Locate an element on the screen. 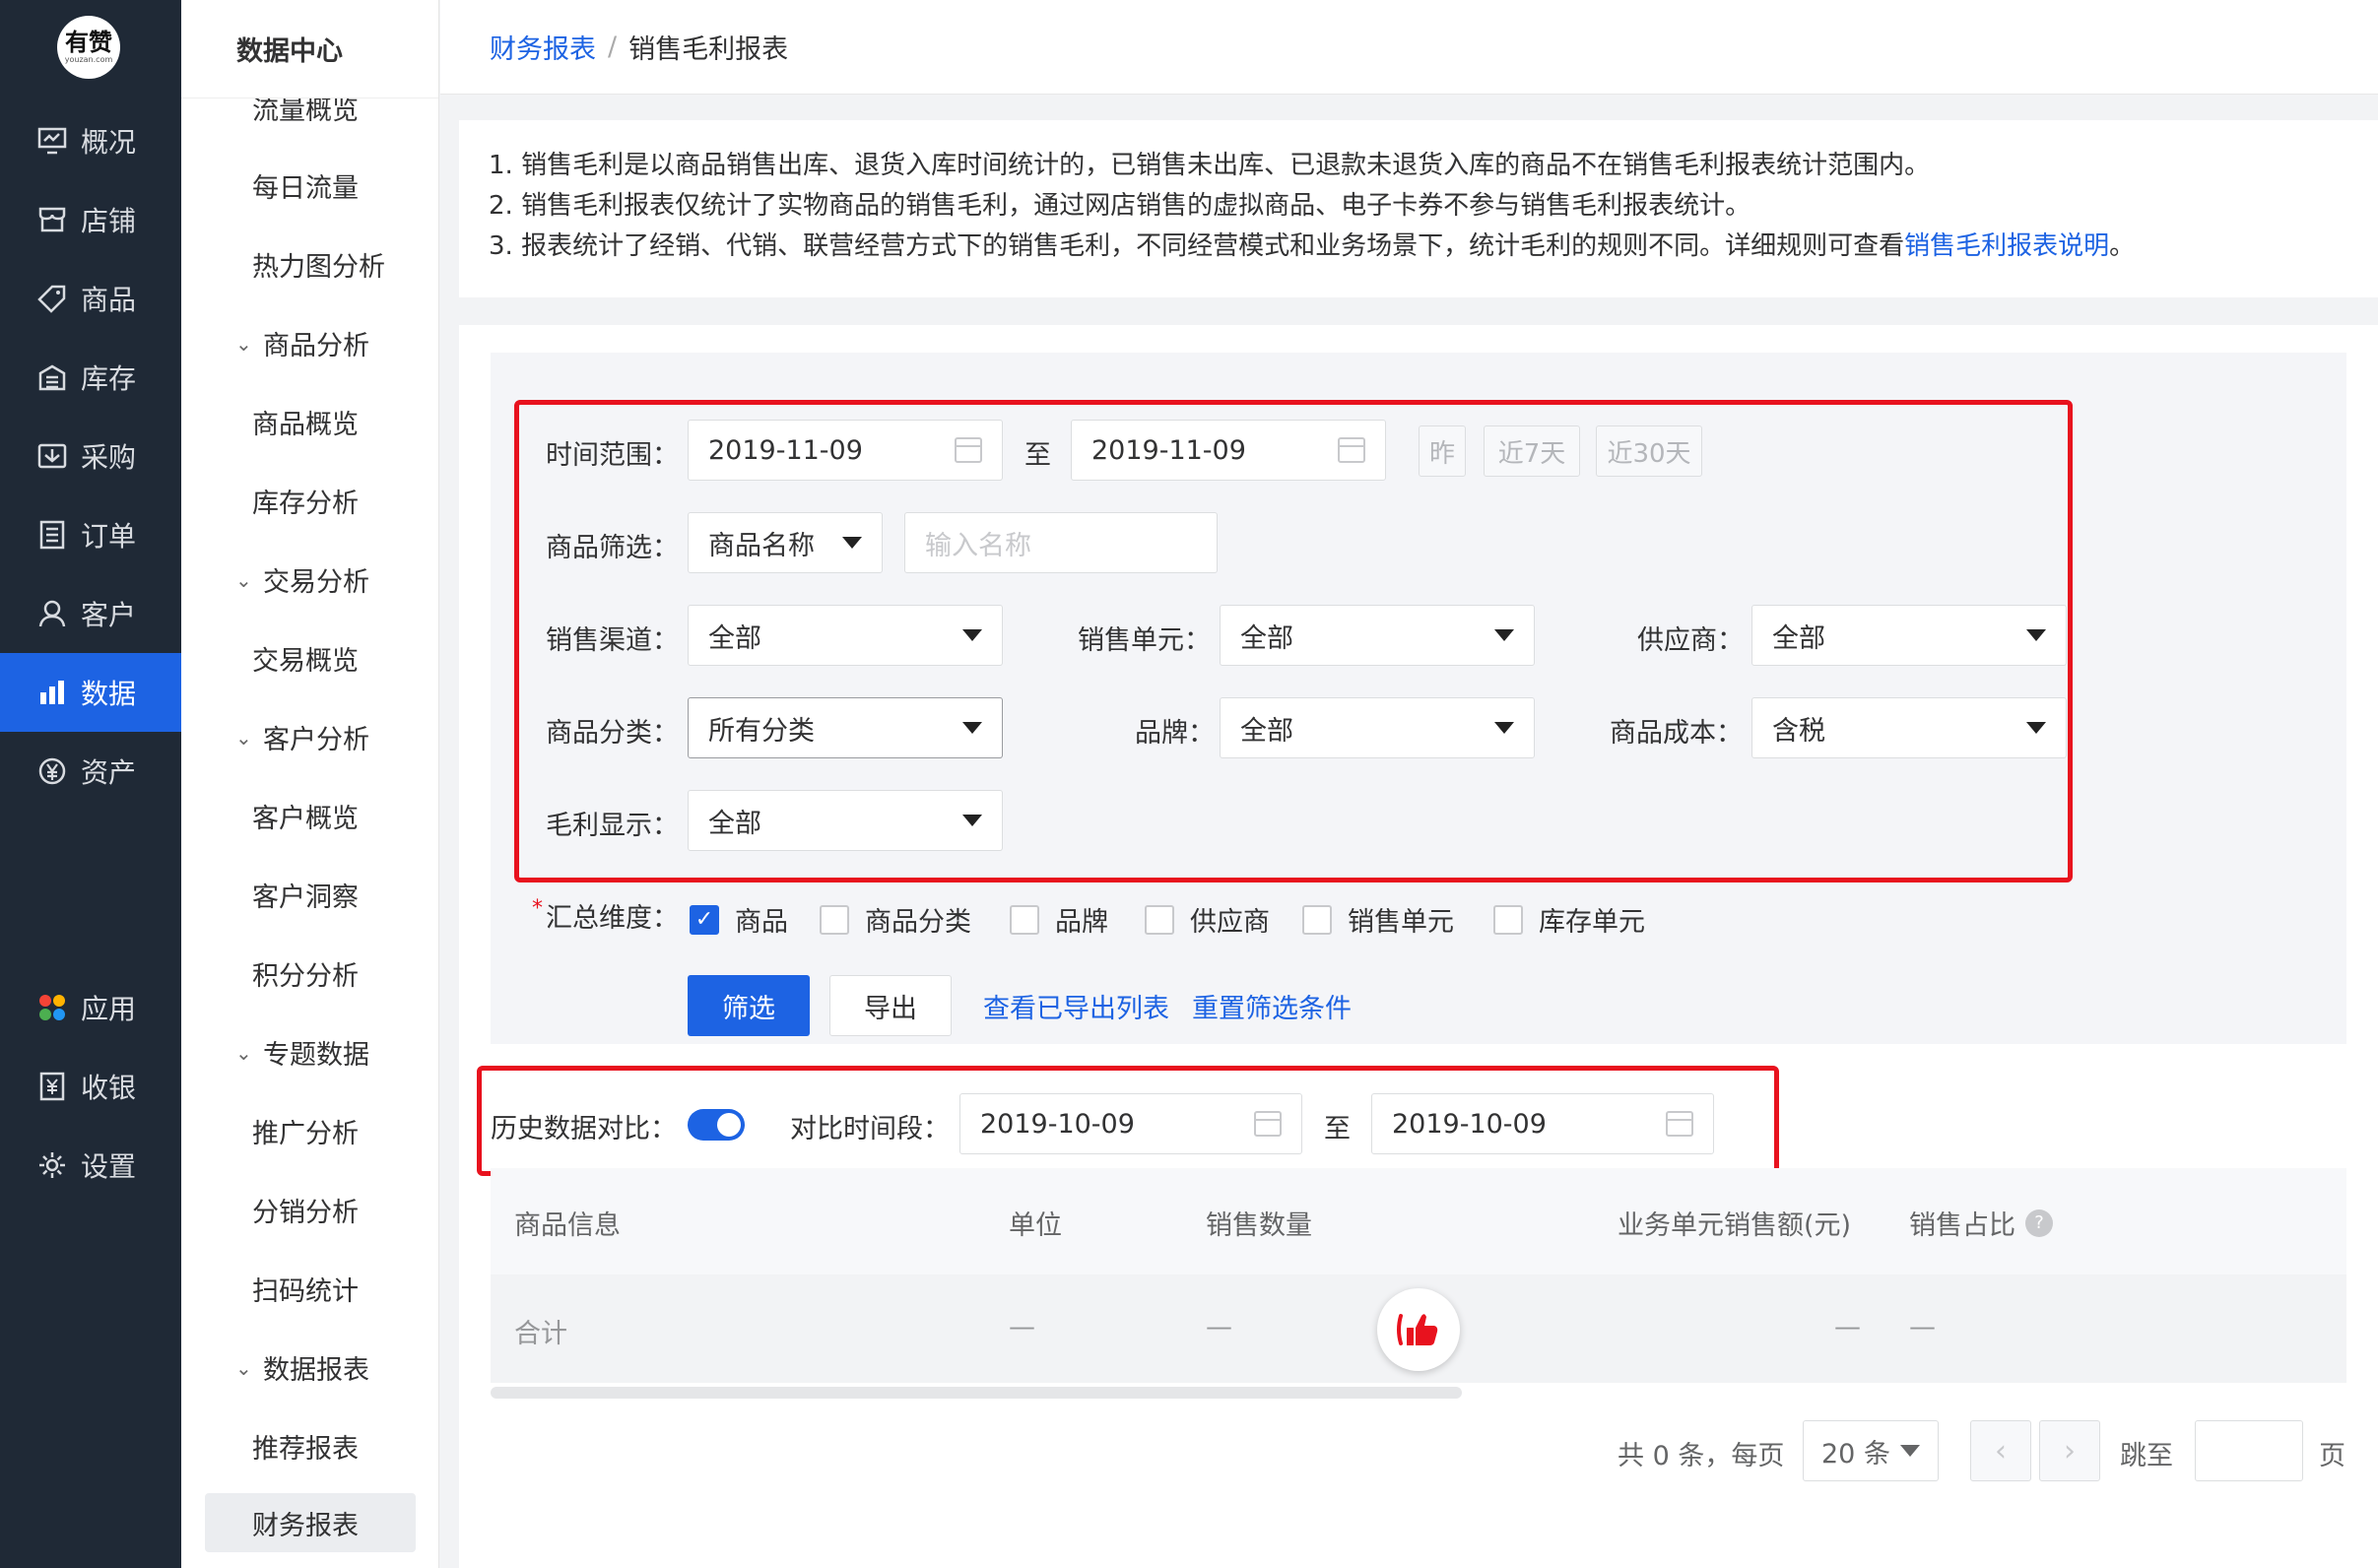 This screenshot has height=1568, width=2378. nav-item-goods: 商品 is located at coordinates (90, 298).